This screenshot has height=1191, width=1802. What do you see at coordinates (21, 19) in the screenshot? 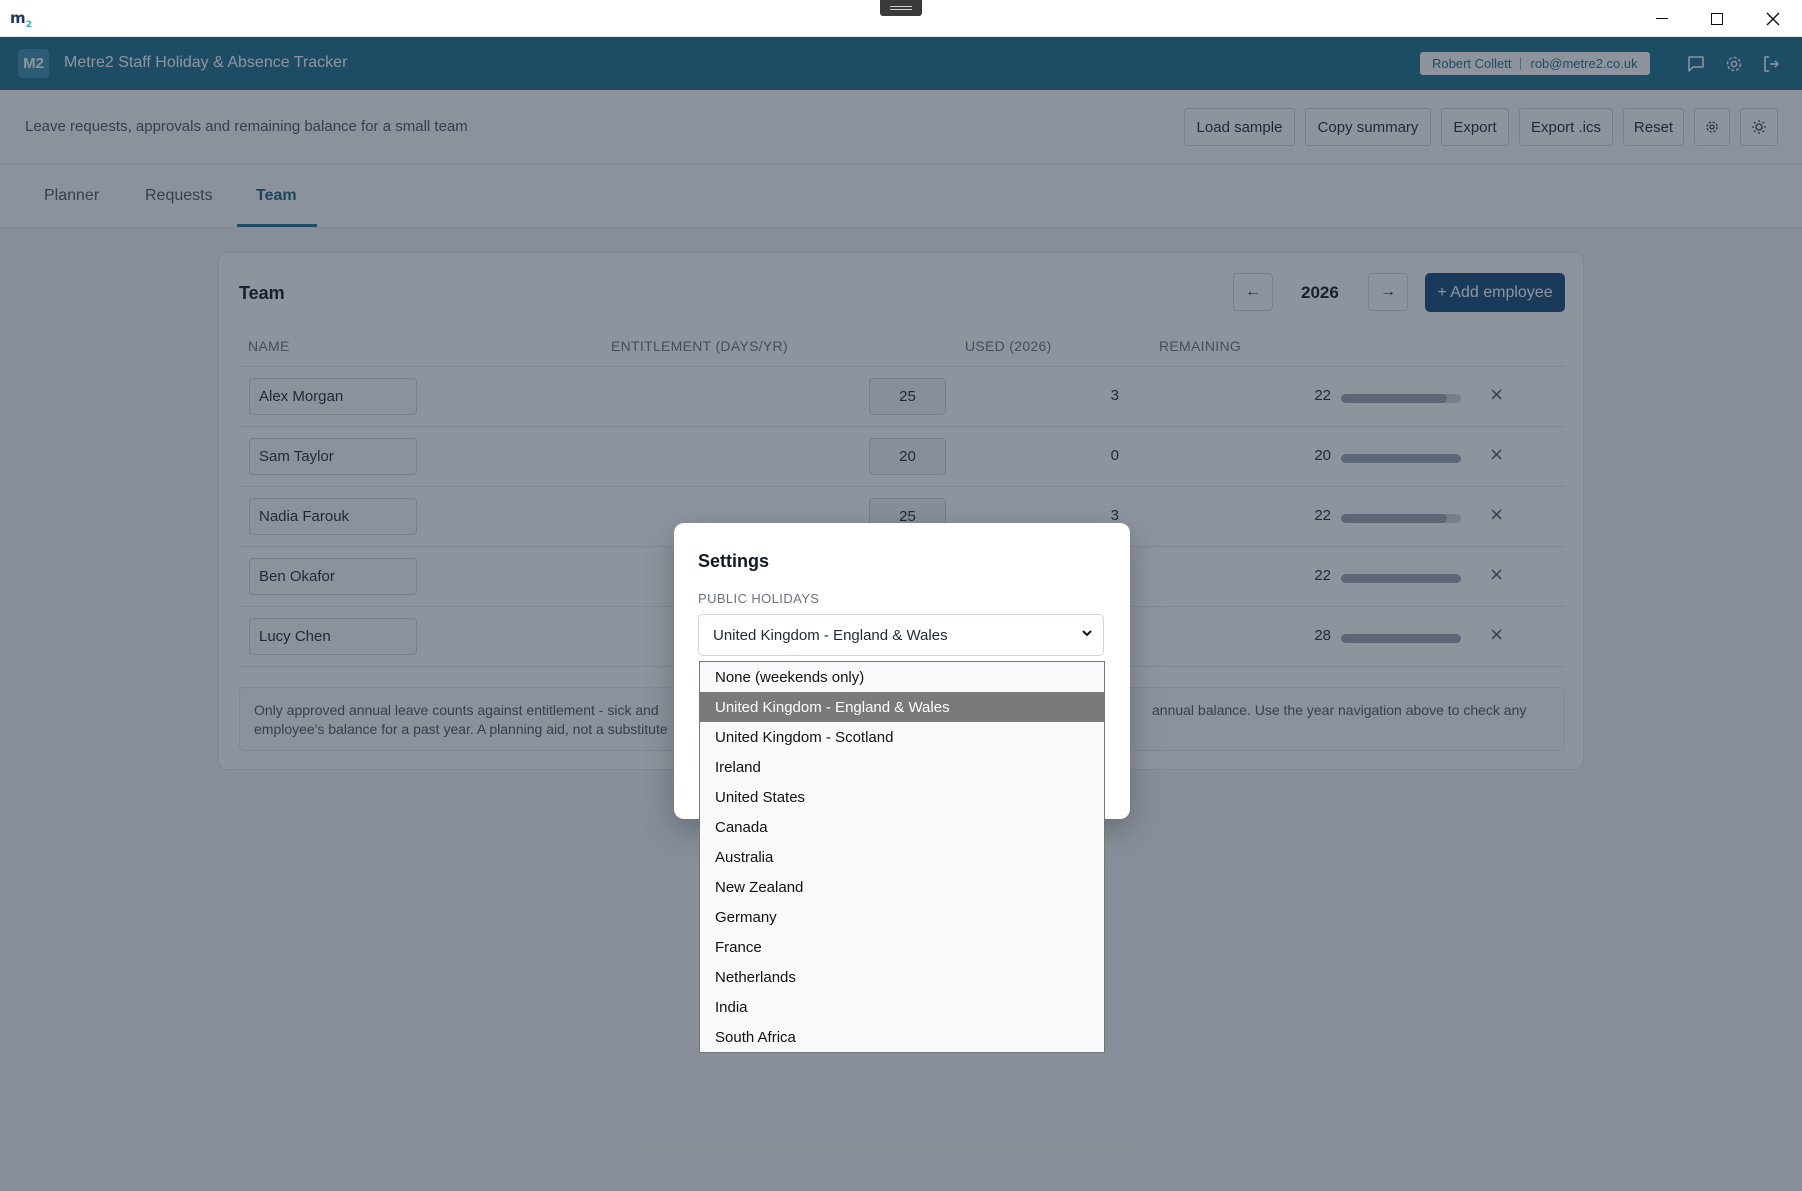
I see `app-logo-icon: m2` at bounding box center [21, 19].